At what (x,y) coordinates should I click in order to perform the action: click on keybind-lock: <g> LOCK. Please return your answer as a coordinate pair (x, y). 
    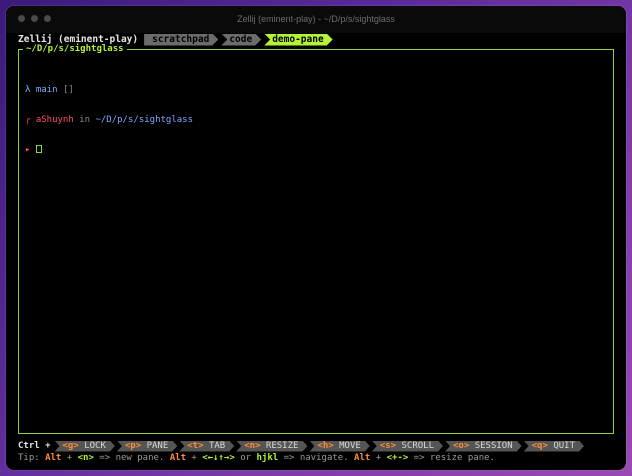
    Looking at the image, I should click on (85, 446).